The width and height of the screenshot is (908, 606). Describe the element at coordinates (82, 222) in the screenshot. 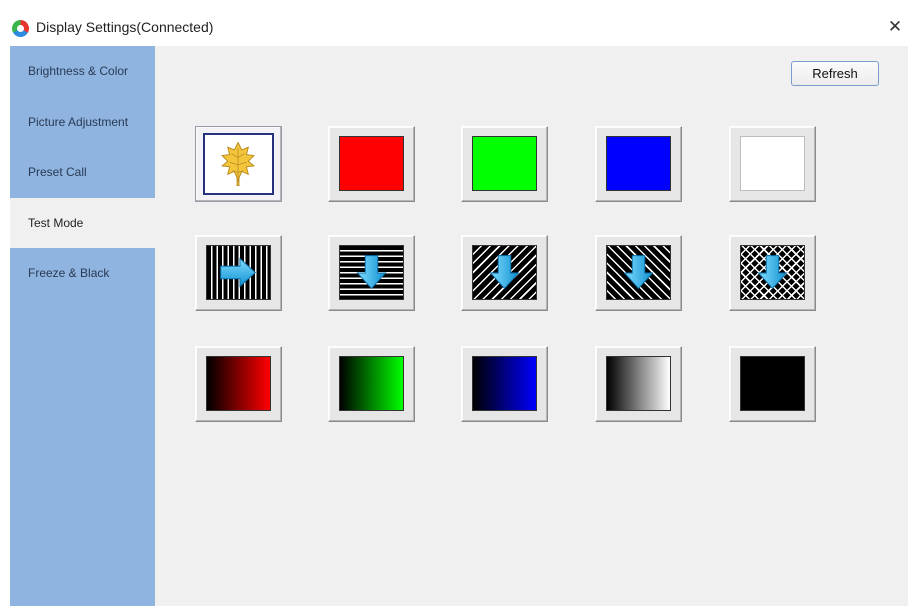

I see `sidebar-item-test-mode: Test Mode` at that location.